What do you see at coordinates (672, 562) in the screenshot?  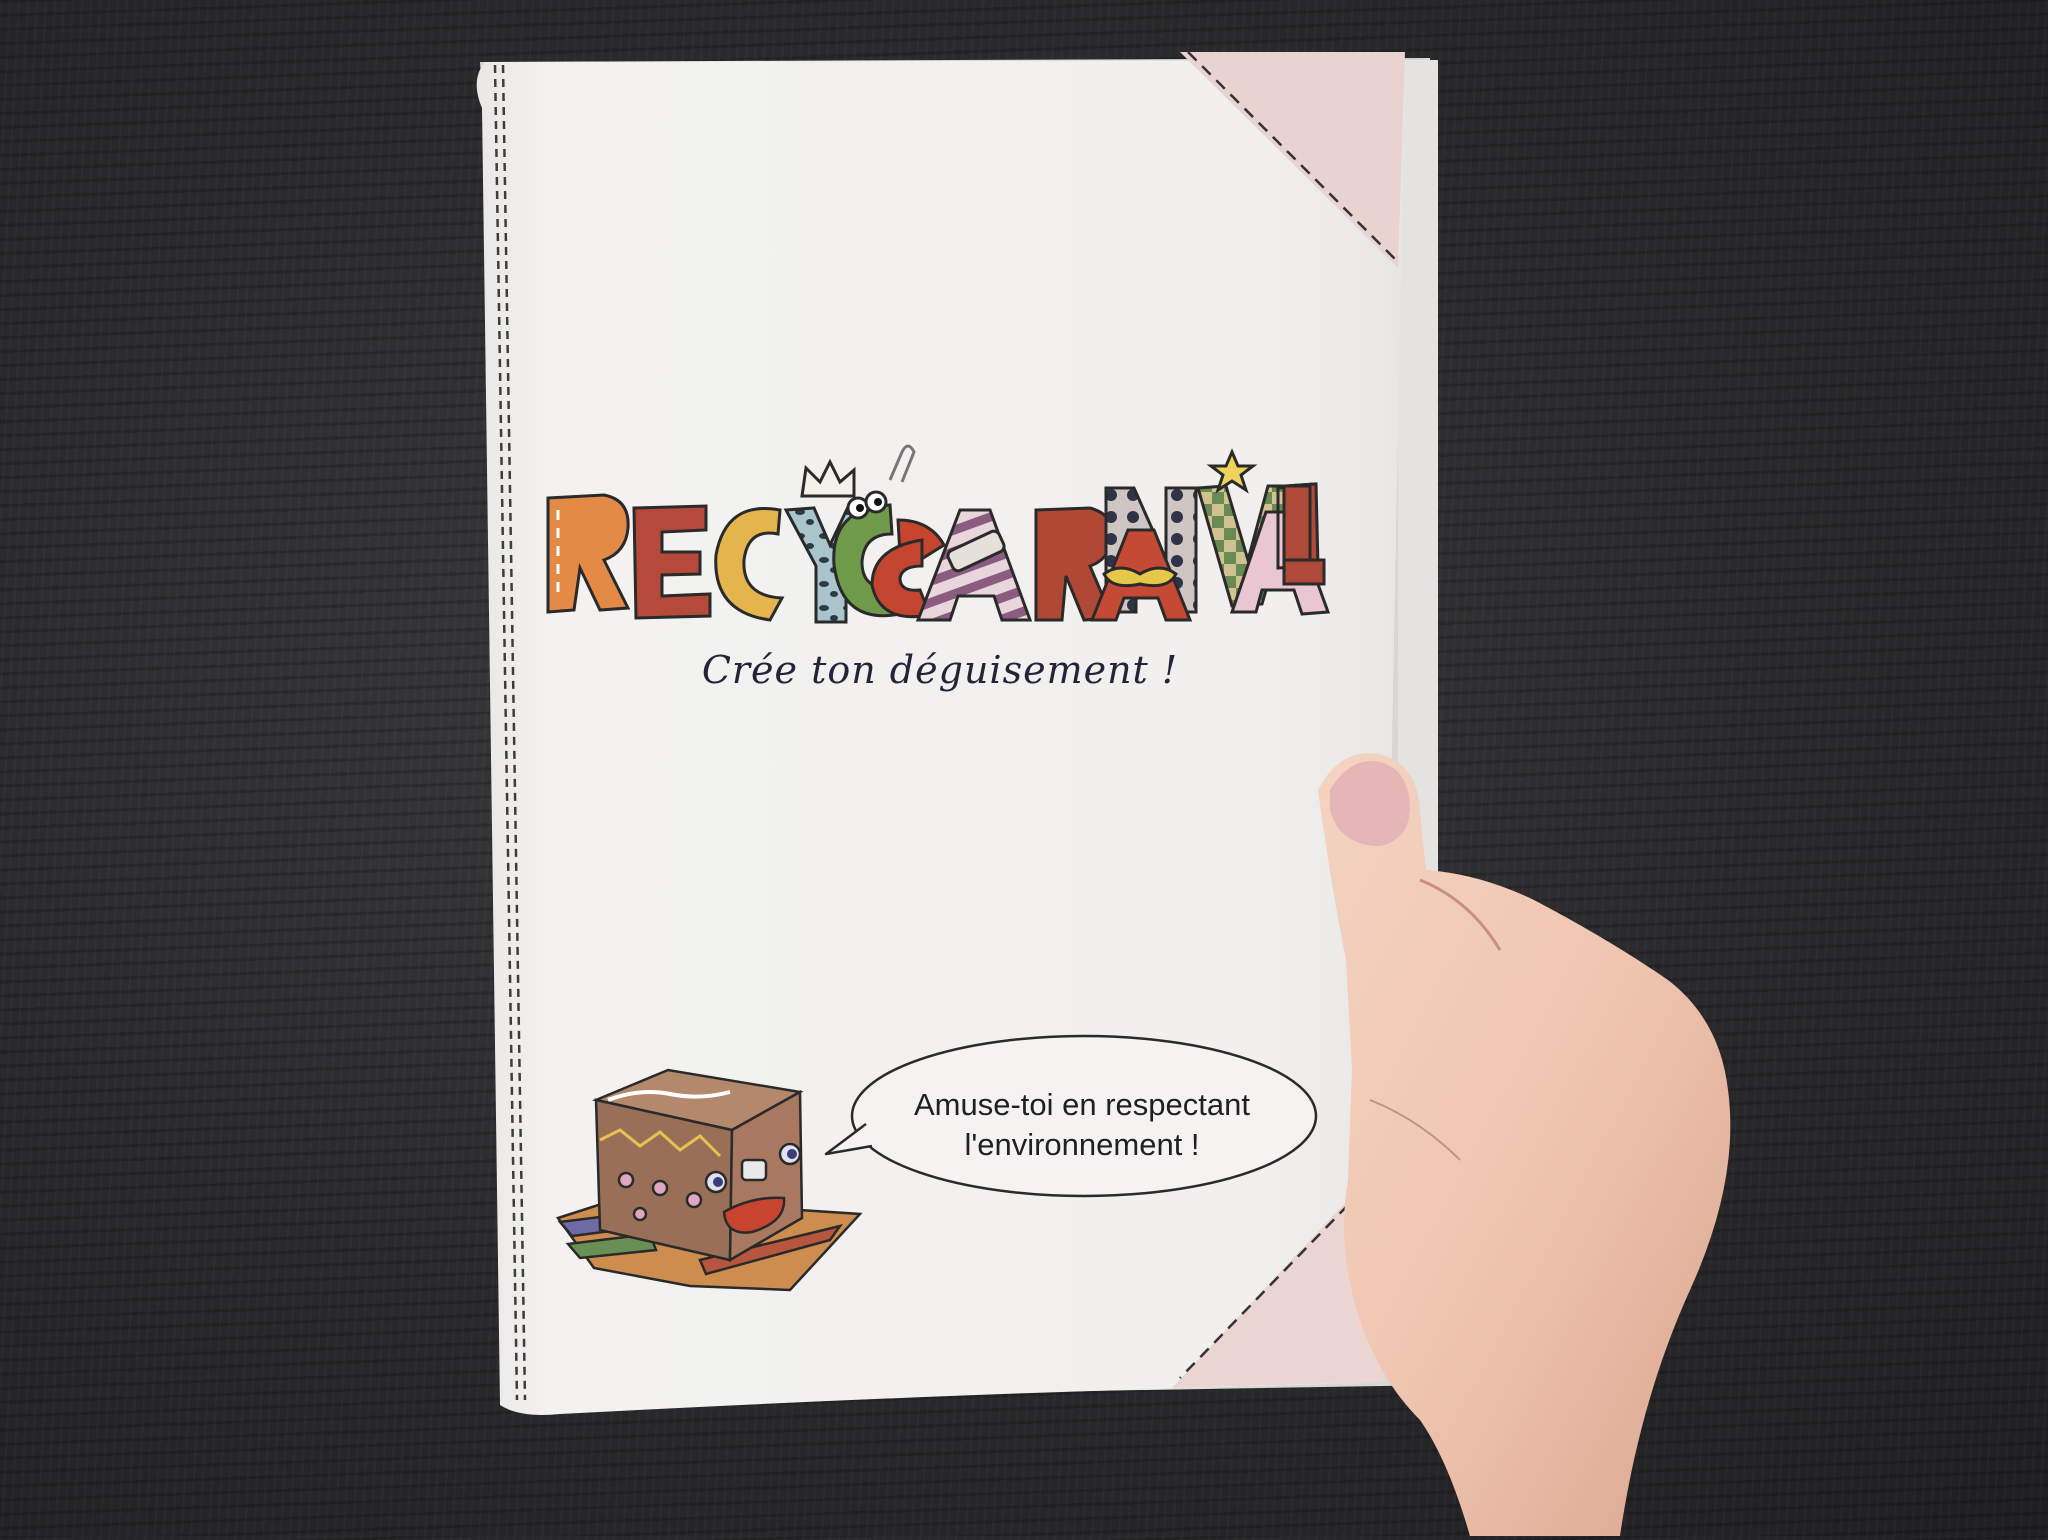 I see `letter-e1` at bounding box center [672, 562].